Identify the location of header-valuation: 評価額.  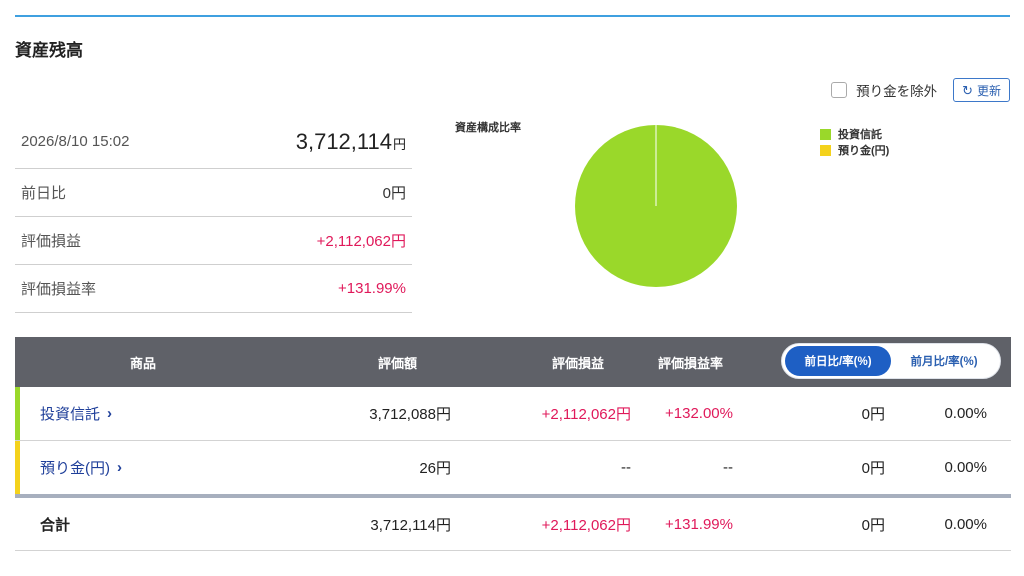
(398, 363).